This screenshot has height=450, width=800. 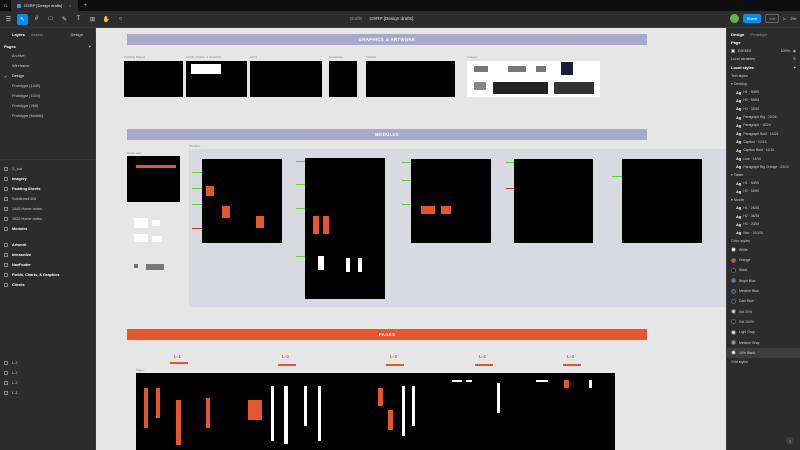 What do you see at coordinates (44, 5) in the screenshot?
I see `file-tab: GSRP [Design drafts] ×` at bounding box center [44, 5].